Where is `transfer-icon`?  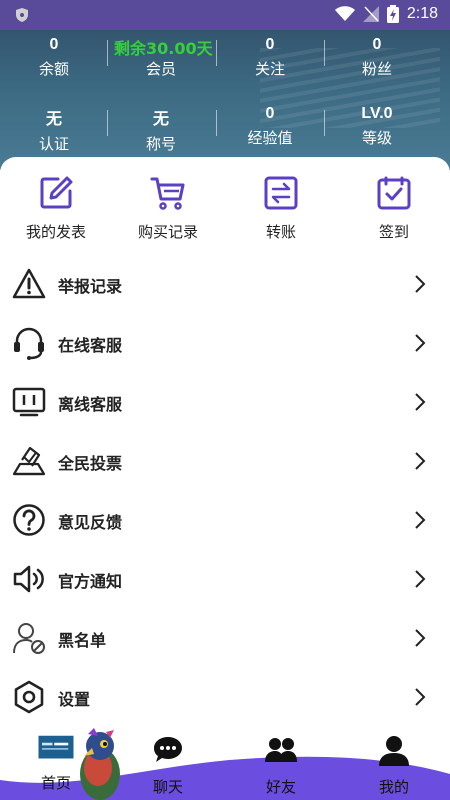
transfer-icon is located at coordinates (281, 193).